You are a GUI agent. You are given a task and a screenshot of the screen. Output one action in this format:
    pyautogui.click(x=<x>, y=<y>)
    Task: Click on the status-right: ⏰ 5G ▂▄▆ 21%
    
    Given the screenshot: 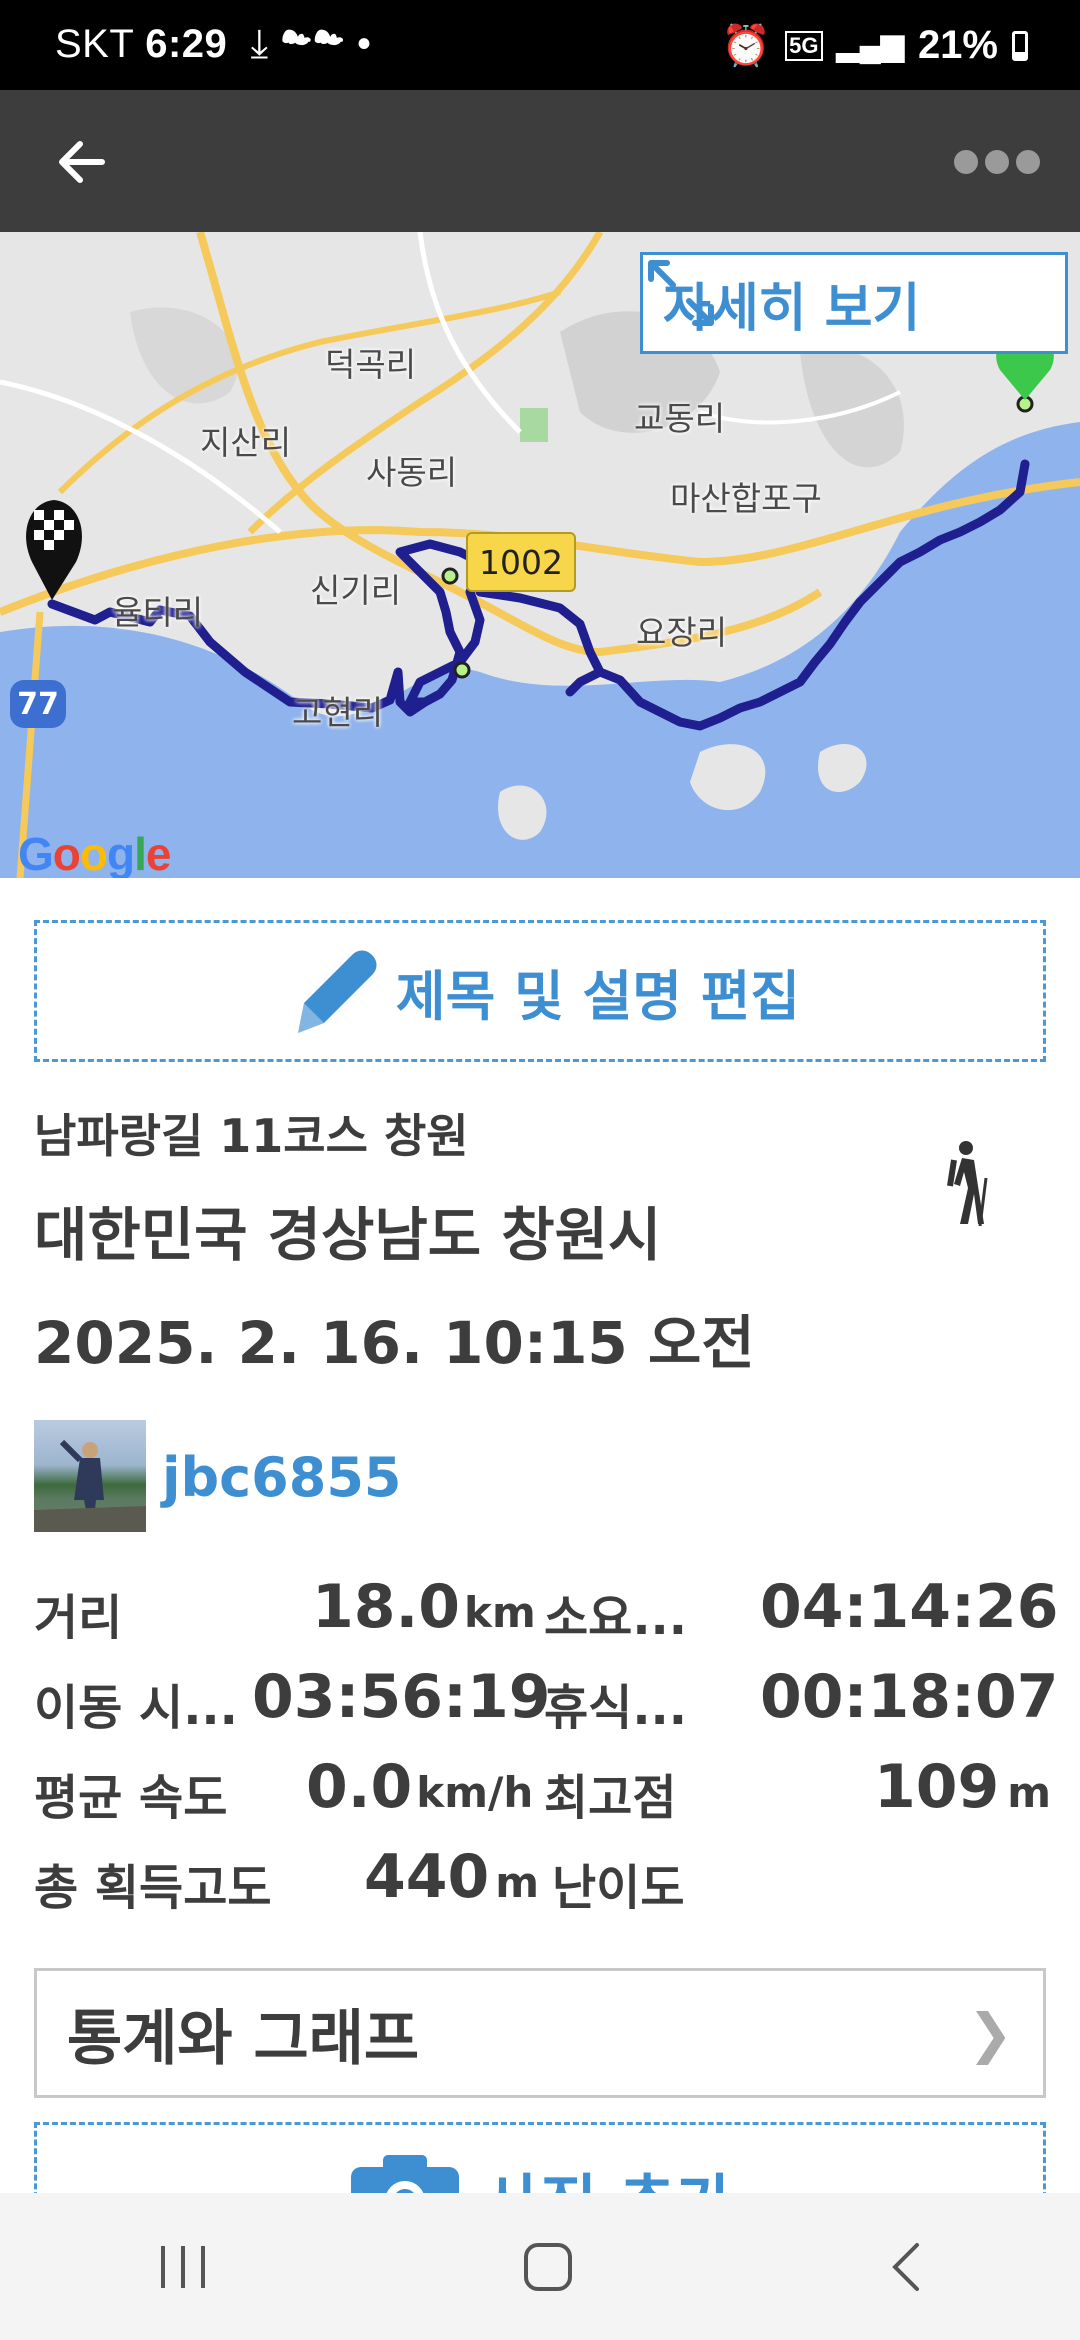 What is the action you would take?
    pyautogui.click(x=874, y=45)
    